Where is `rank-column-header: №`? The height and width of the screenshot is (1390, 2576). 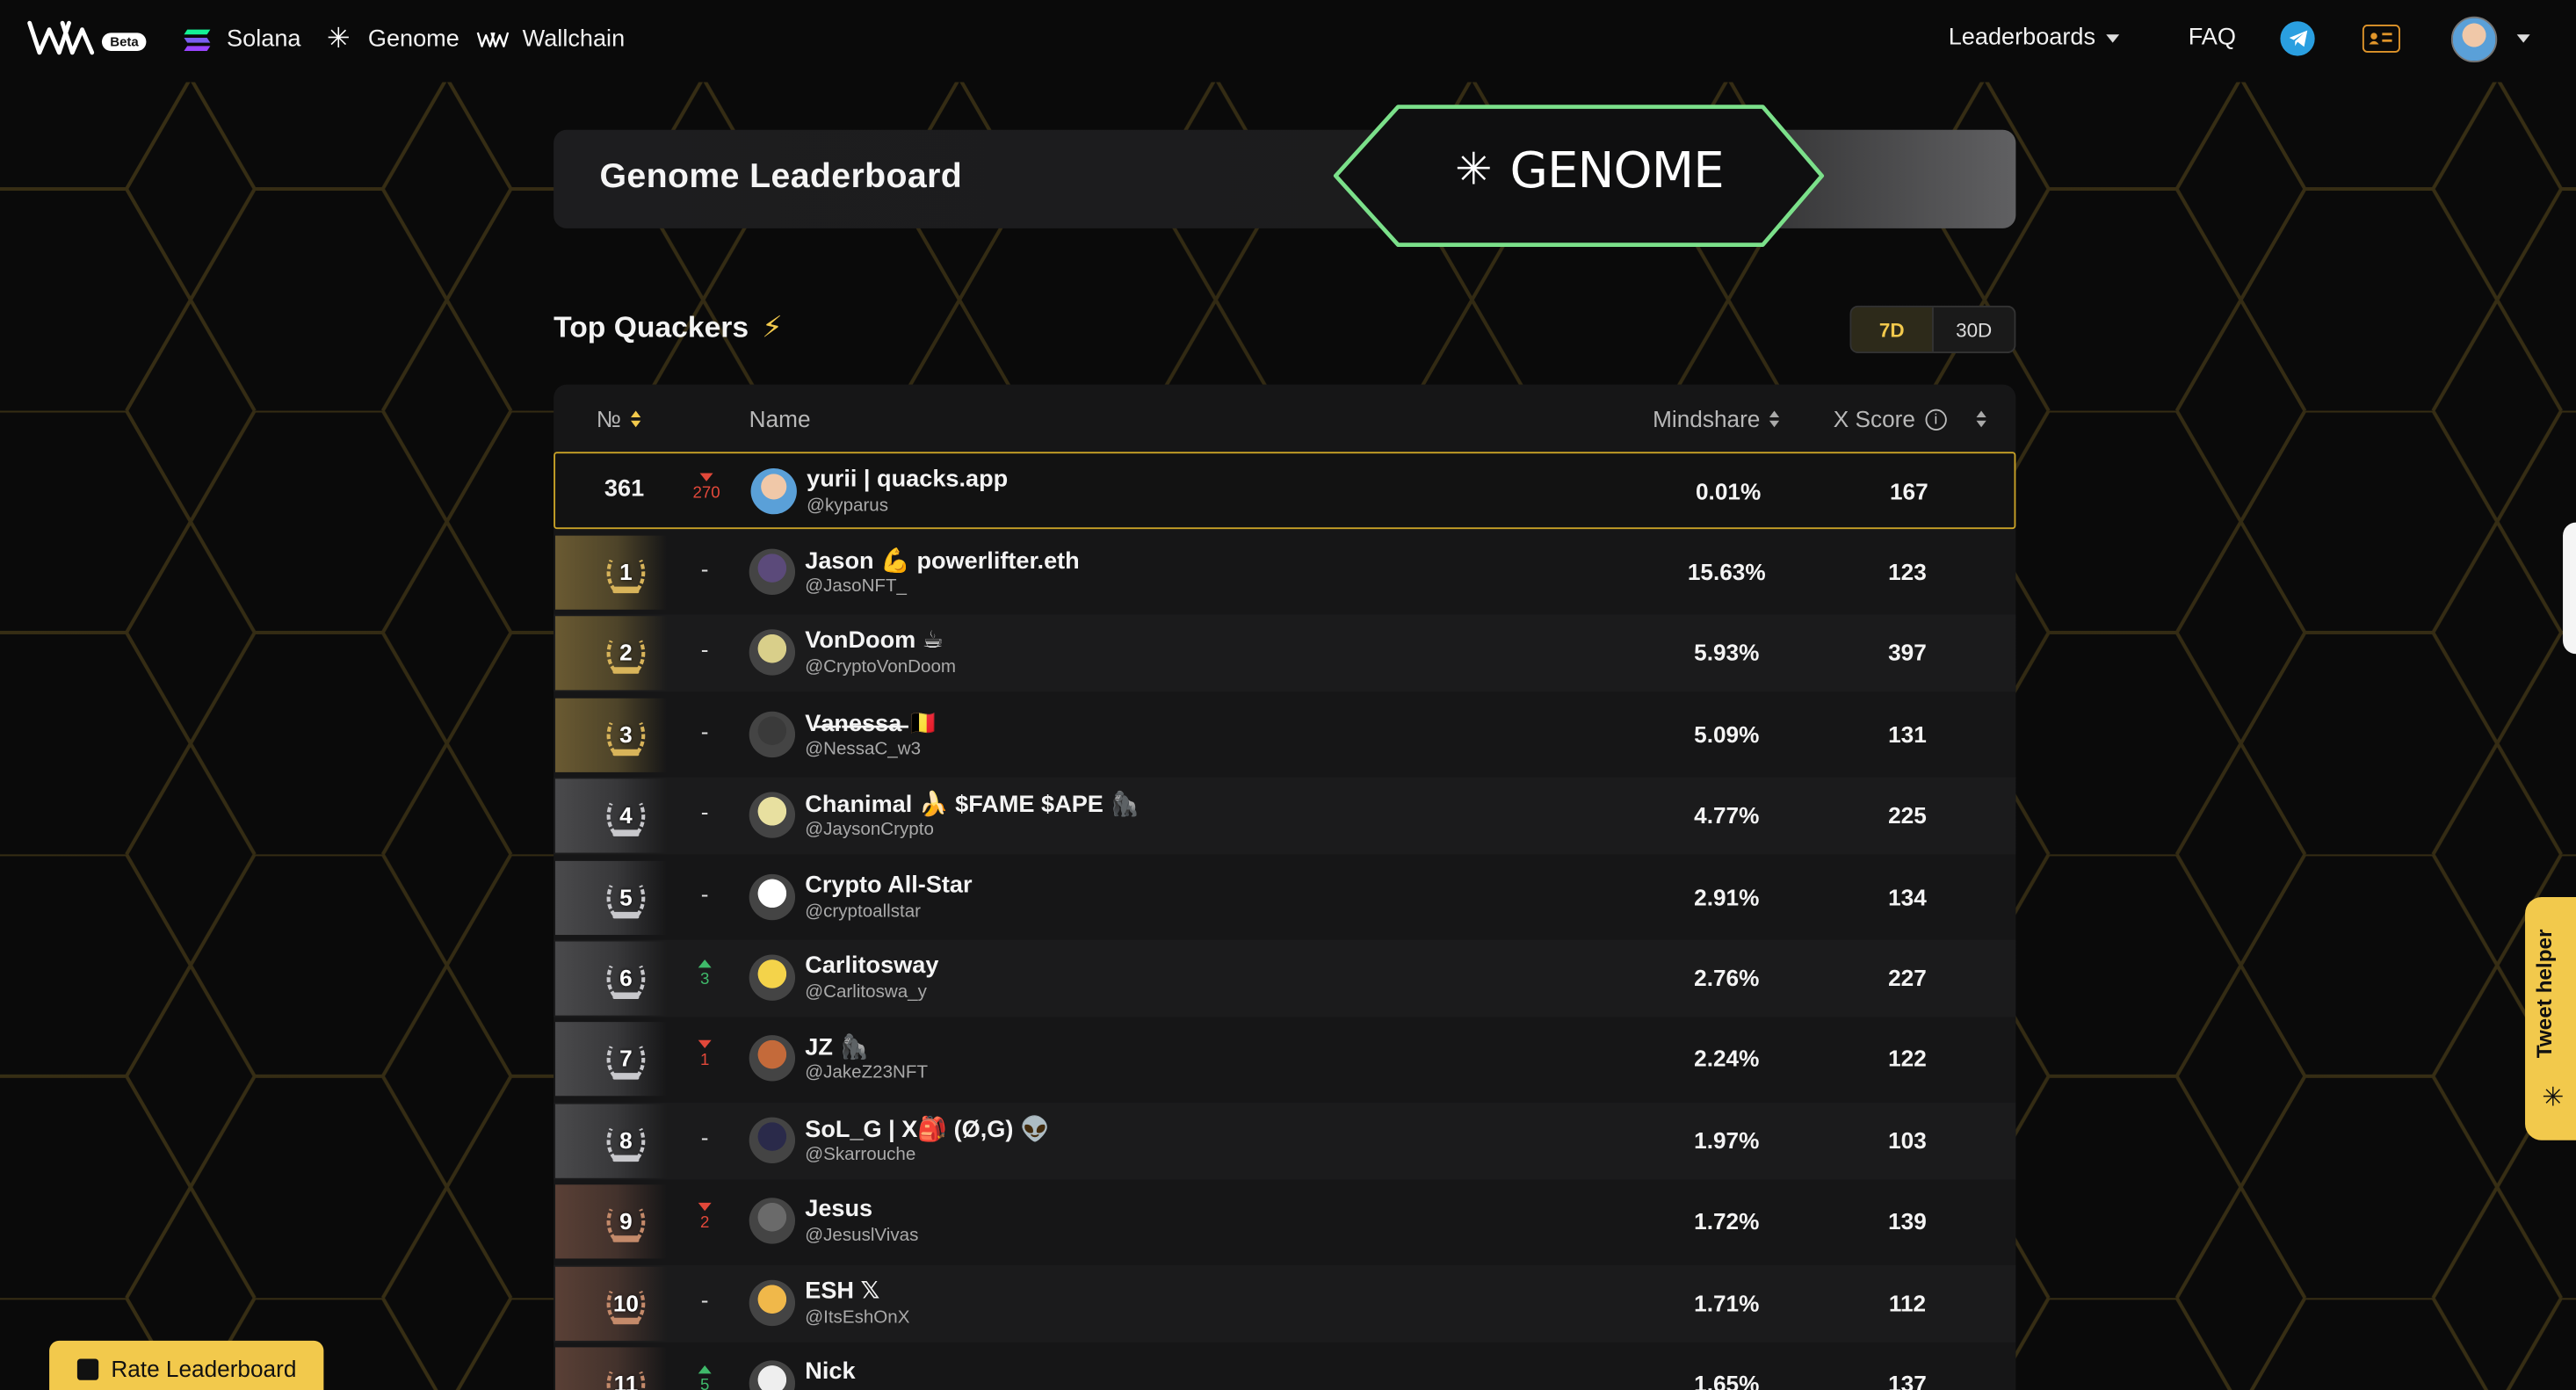
rank-column-header: № is located at coordinates (619, 419).